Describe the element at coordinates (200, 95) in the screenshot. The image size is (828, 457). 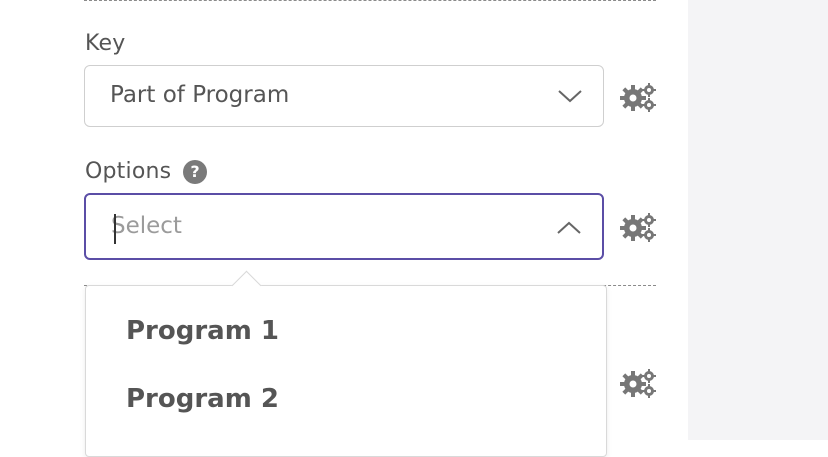
I see `key-select-value: Part of Program` at that location.